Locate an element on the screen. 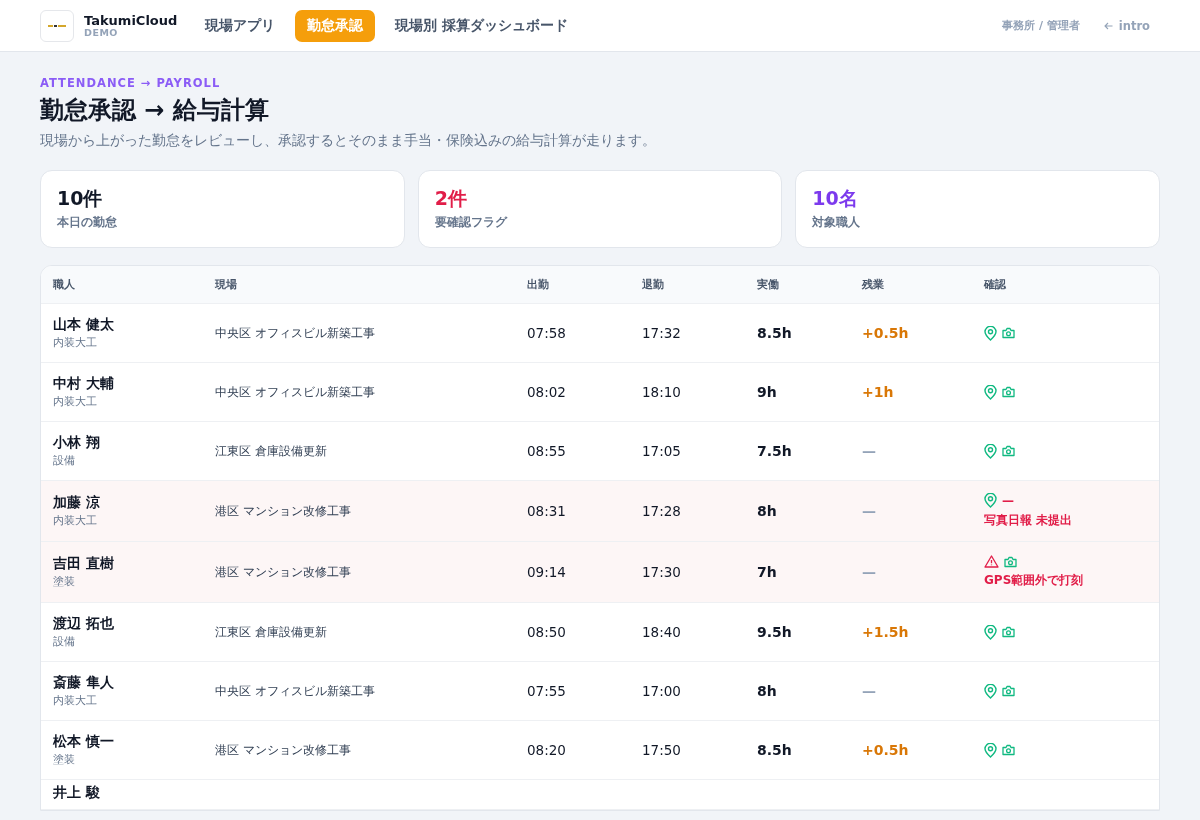 The width and height of the screenshot is (1200, 820). overtime-hours: +1.5h is located at coordinates (886, 632).